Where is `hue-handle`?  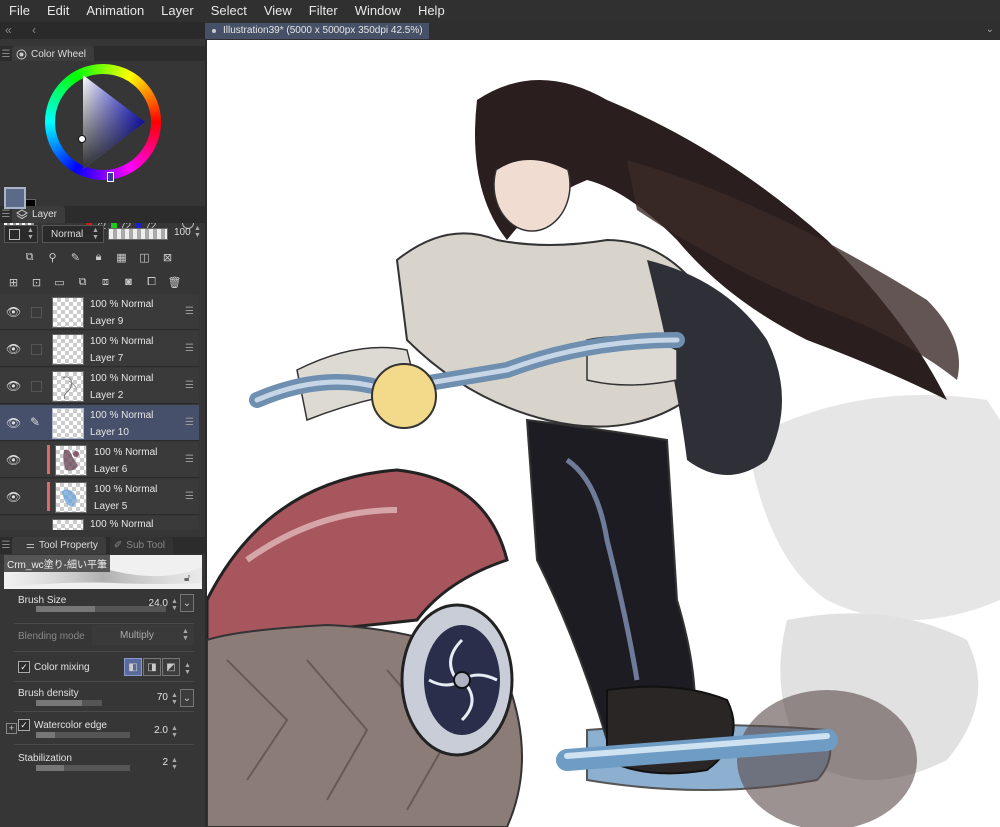
hue-handle is located at coordinates (110, 177).